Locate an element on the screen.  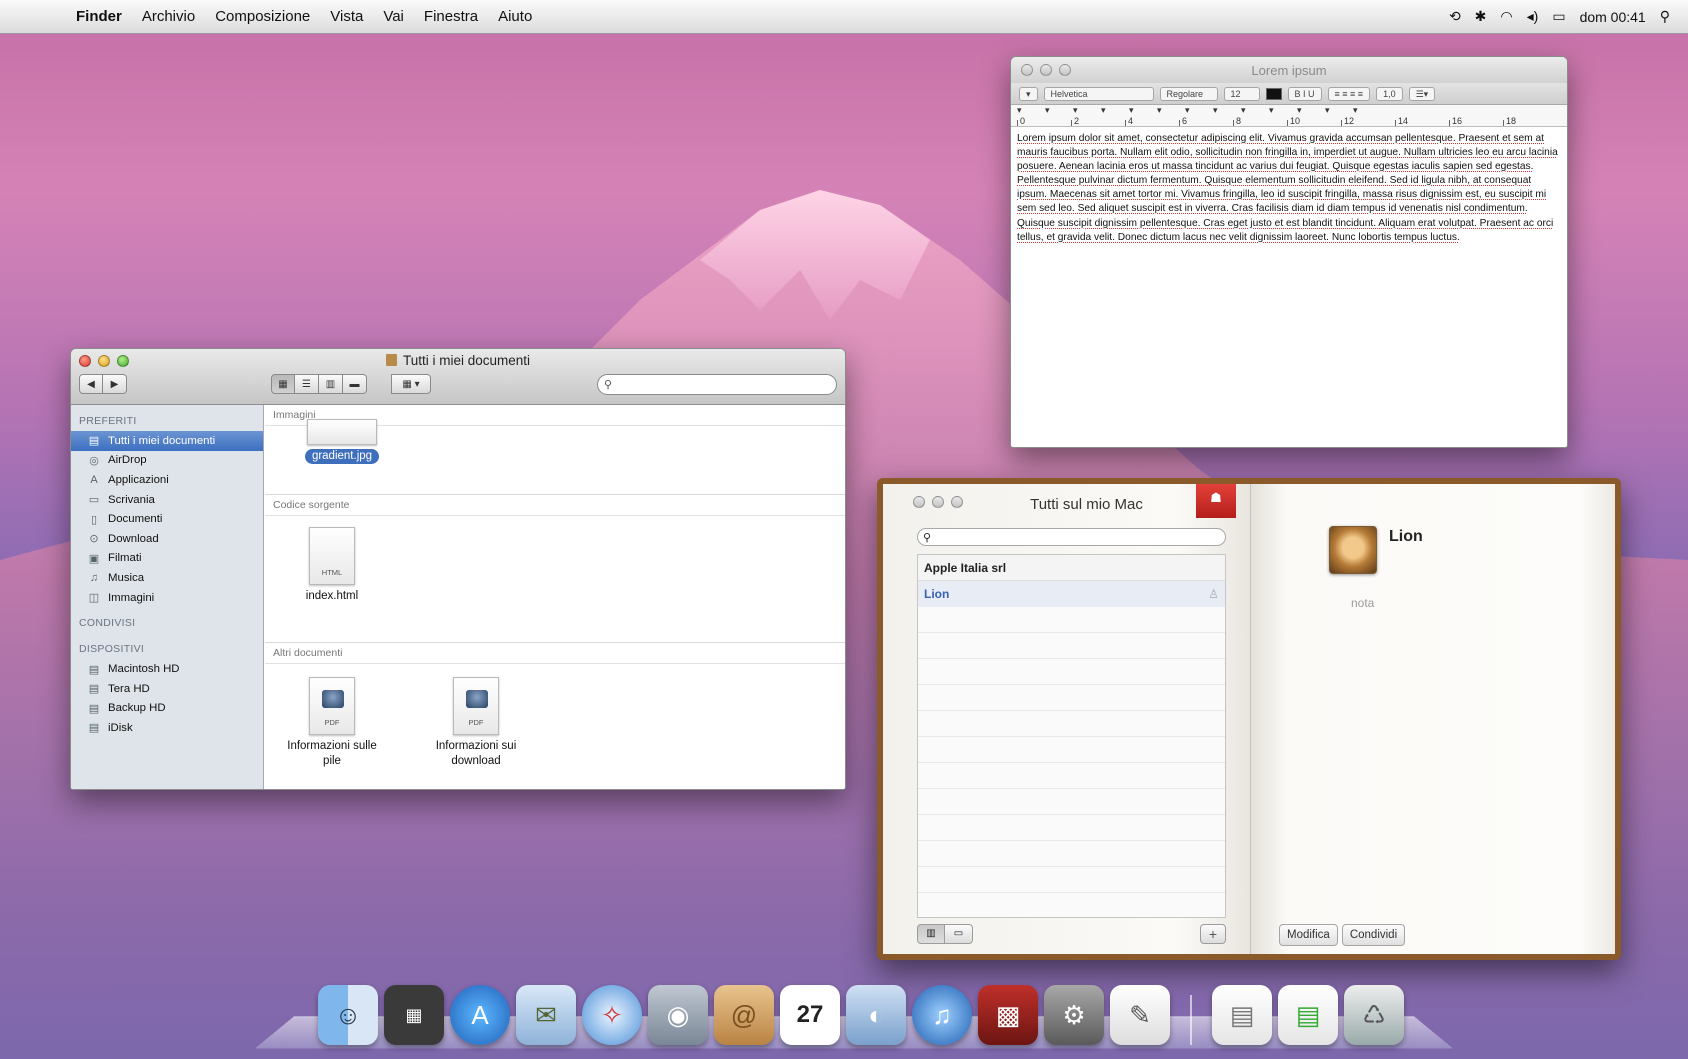
dashboard-dock-icon: ▦ is located at coordinates (414, 1015).